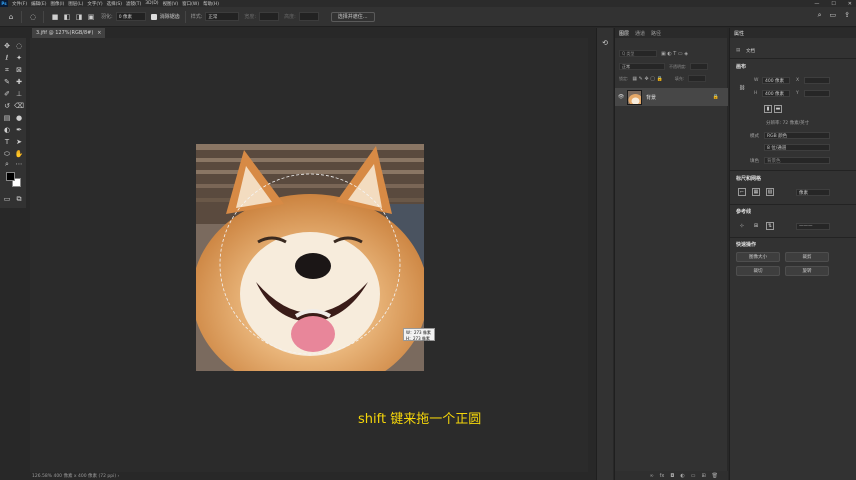  Describe the element at coordinates (672, 476) in the screenshot. I see `add-mask-icon: ◘` at that location.